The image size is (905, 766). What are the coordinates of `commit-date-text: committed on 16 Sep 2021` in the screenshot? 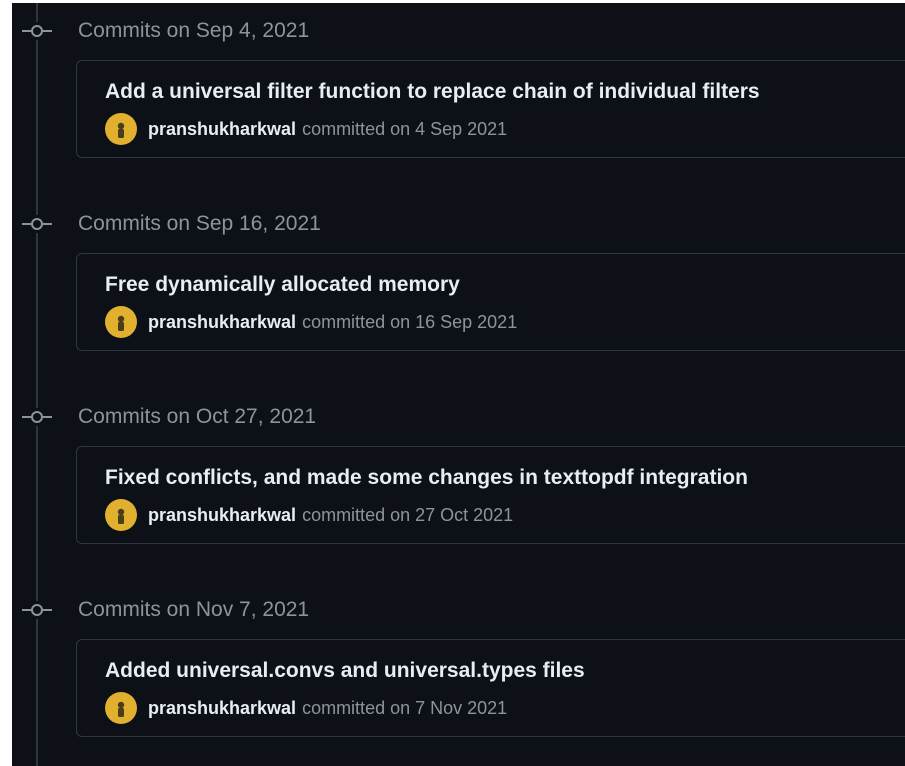 It's located at (410, 321).